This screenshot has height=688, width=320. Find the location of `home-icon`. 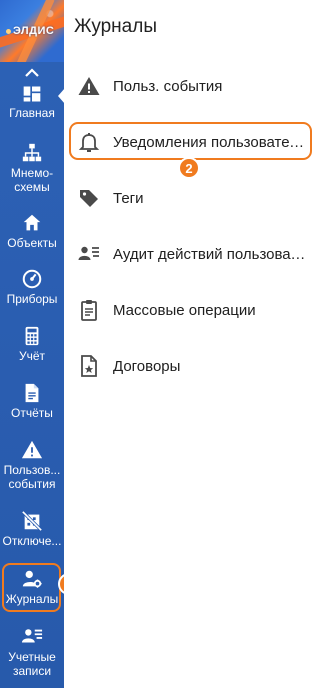

home-icon is located at coordinates (32, 222).